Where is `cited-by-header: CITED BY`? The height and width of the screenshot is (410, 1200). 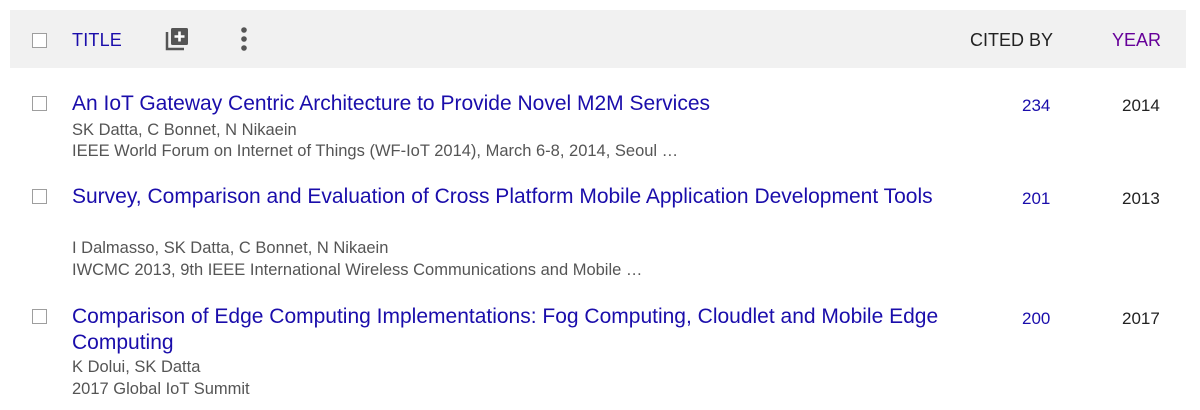
cited-by-header: CITED BY is located at coordinates (1012, 40).